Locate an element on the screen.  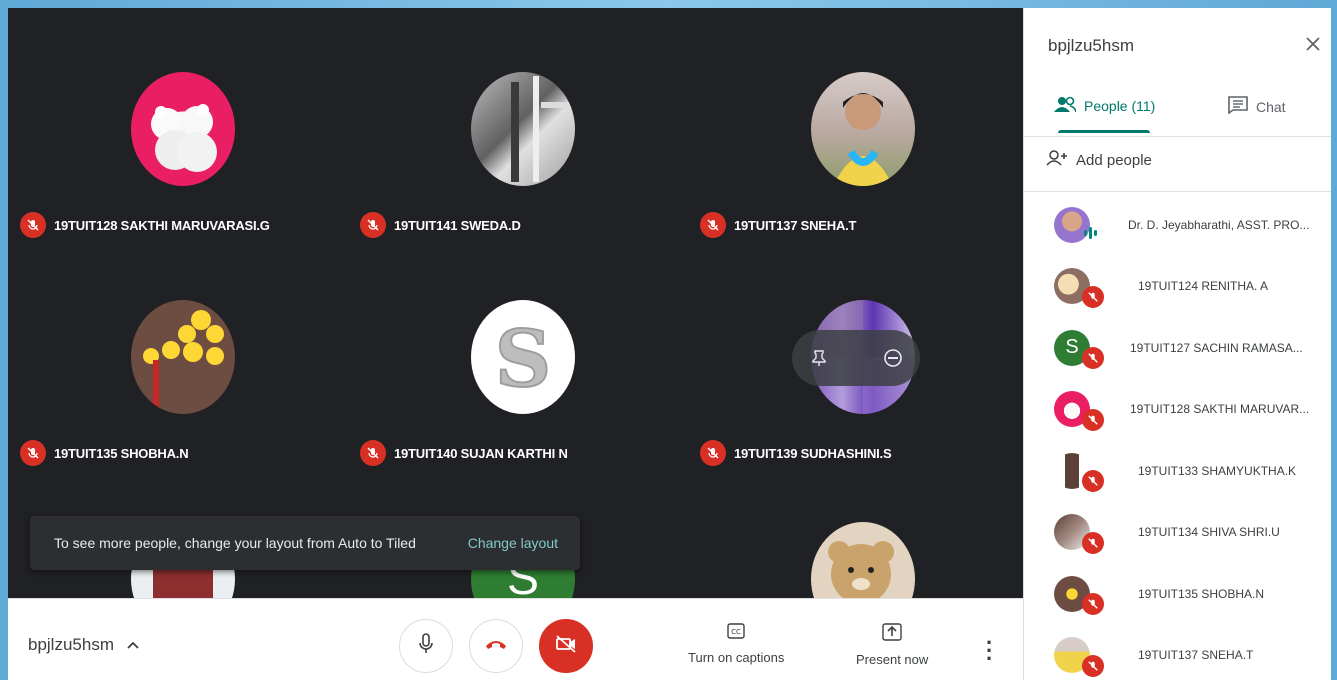
present-label: Present now is located at coordinates (892, 659).